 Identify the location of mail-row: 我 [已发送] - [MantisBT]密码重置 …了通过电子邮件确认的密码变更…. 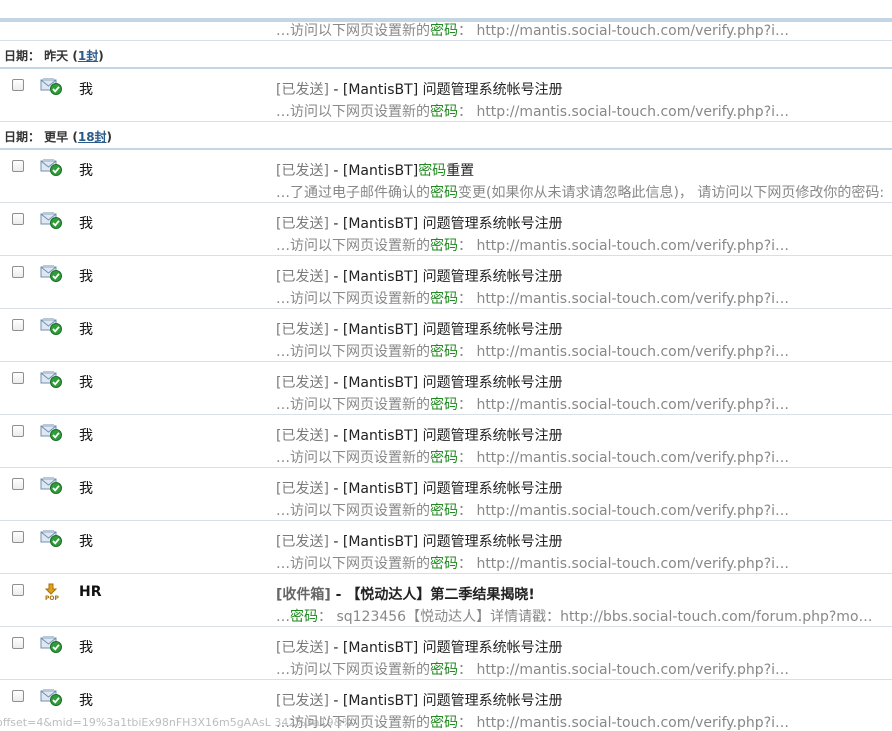
(446, 176).